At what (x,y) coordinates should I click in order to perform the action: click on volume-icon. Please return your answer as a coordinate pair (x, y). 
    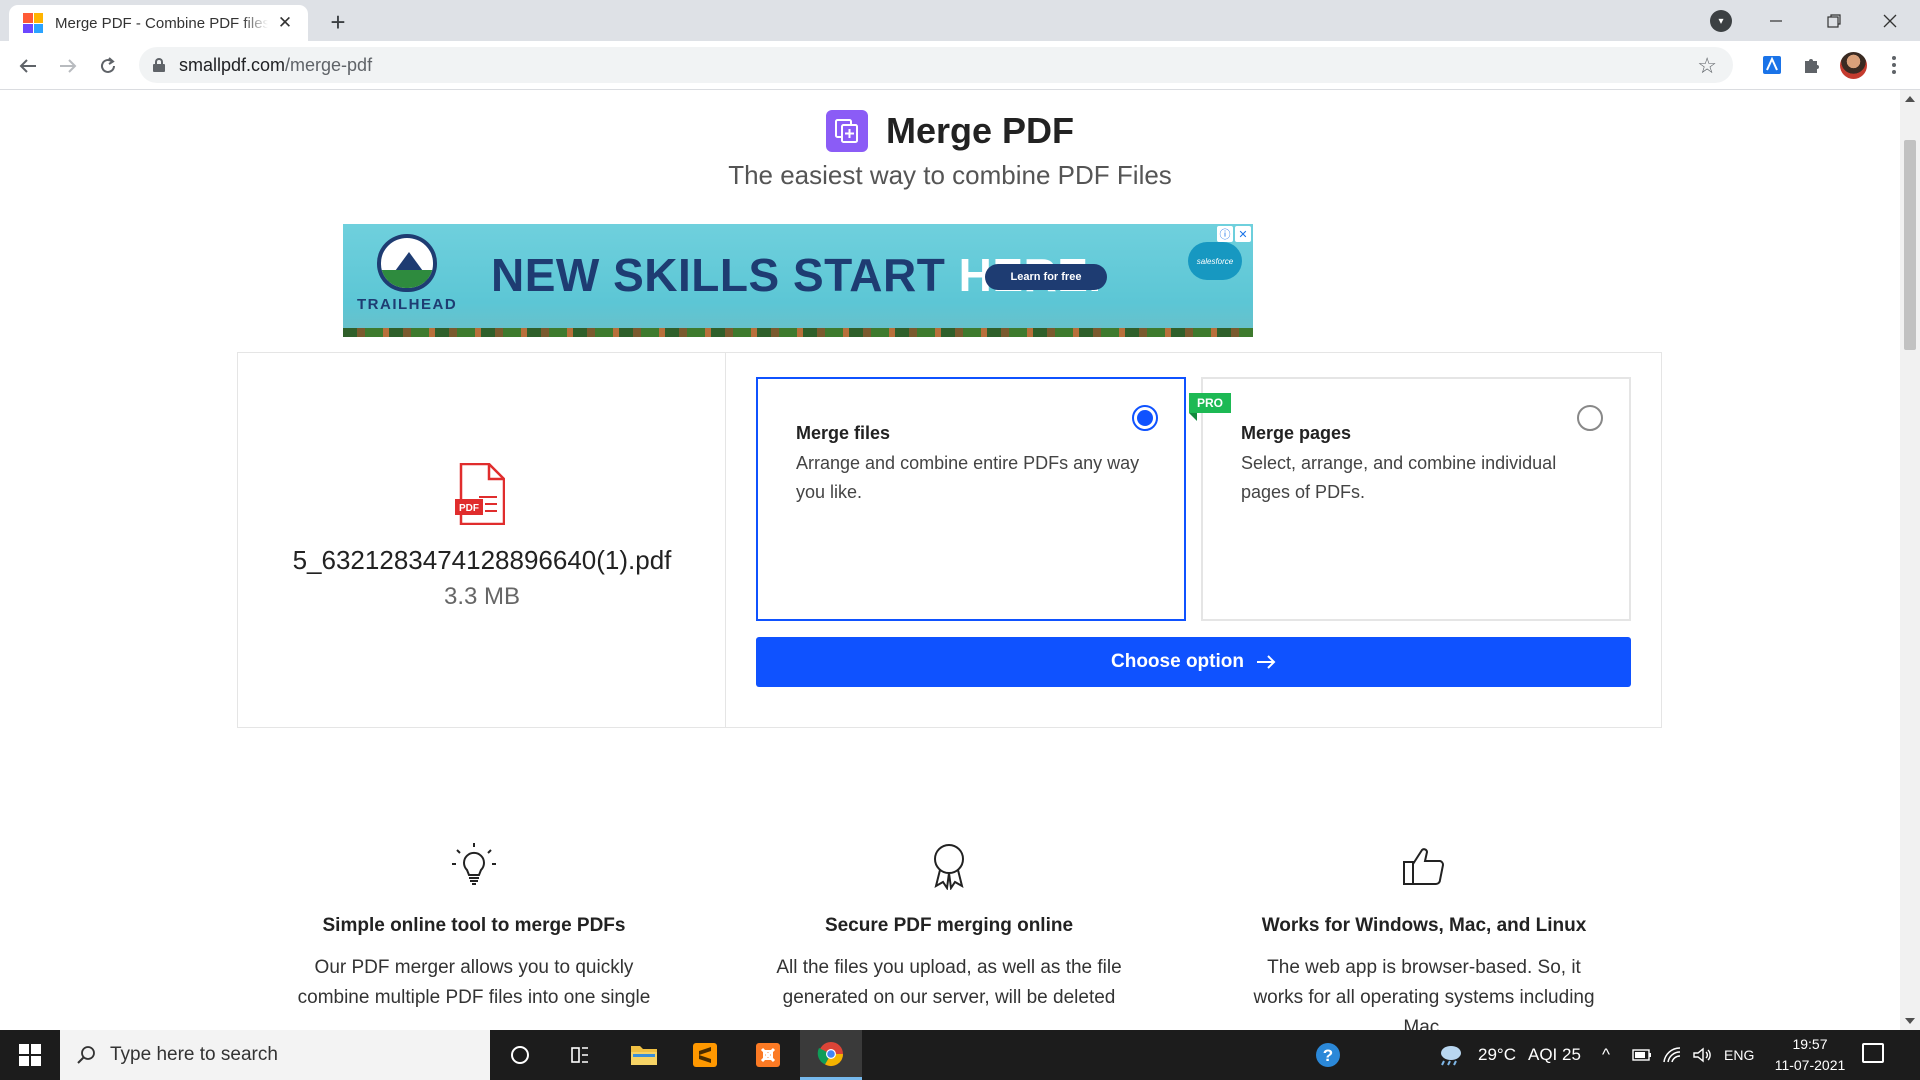
    Looking at the image, I should click on (1702, 1055).